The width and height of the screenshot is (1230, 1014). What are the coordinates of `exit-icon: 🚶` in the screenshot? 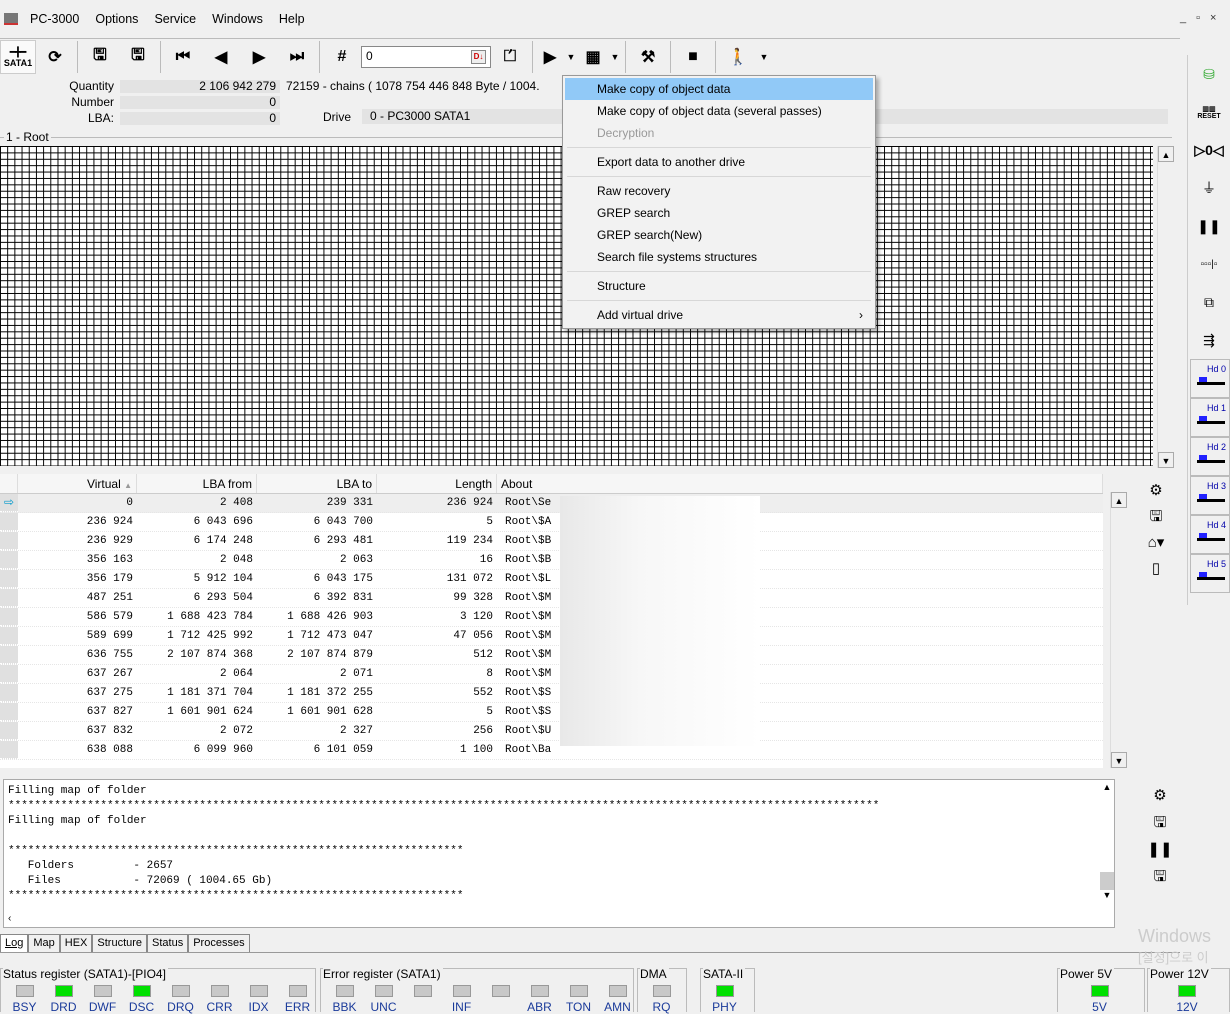 It's located at (738, 57).